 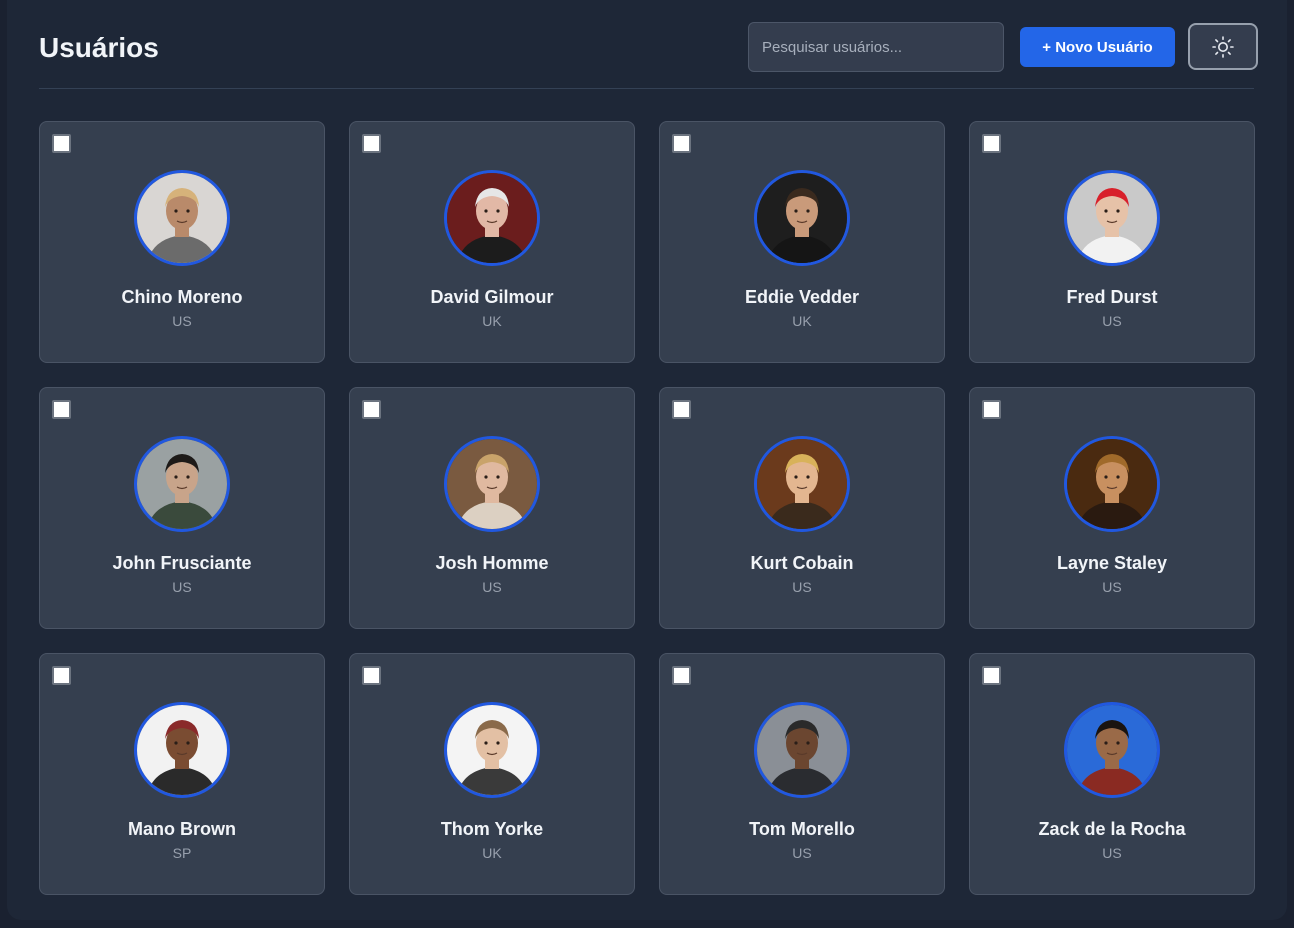 I want to click on user-card: Mano Brown SP, so click(x=182, y=774).